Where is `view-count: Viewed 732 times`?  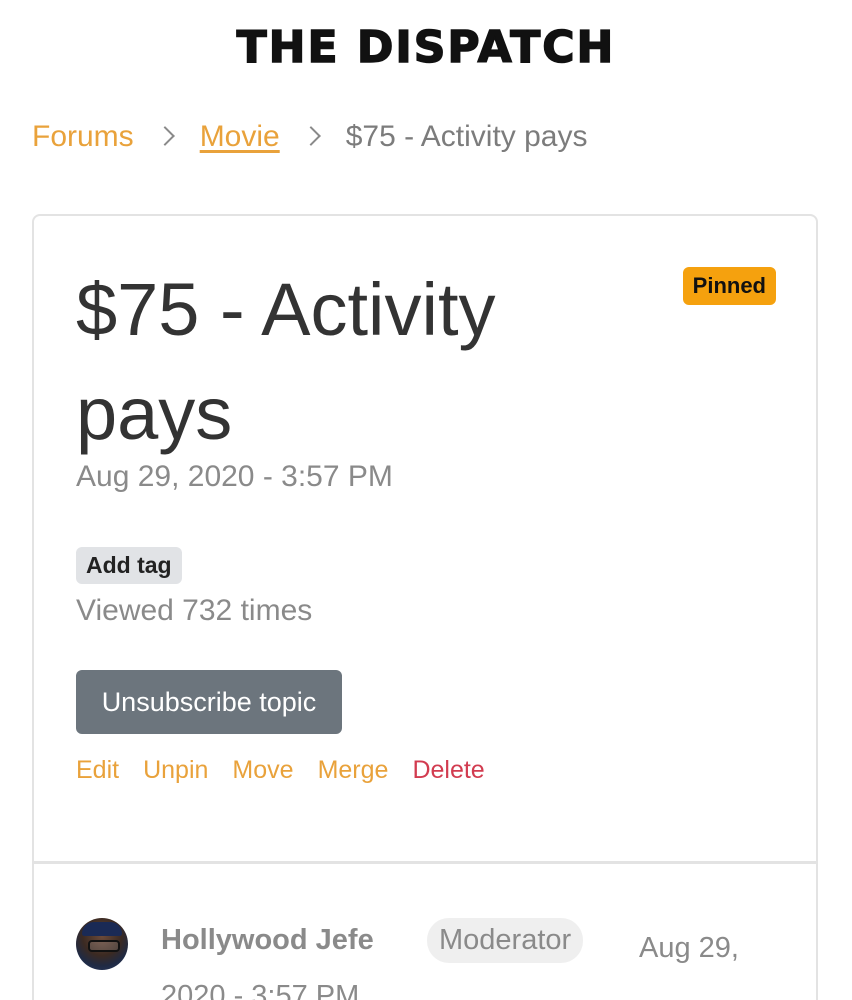 view-count: Viewed 732 times is located at coordinates (194, 610).